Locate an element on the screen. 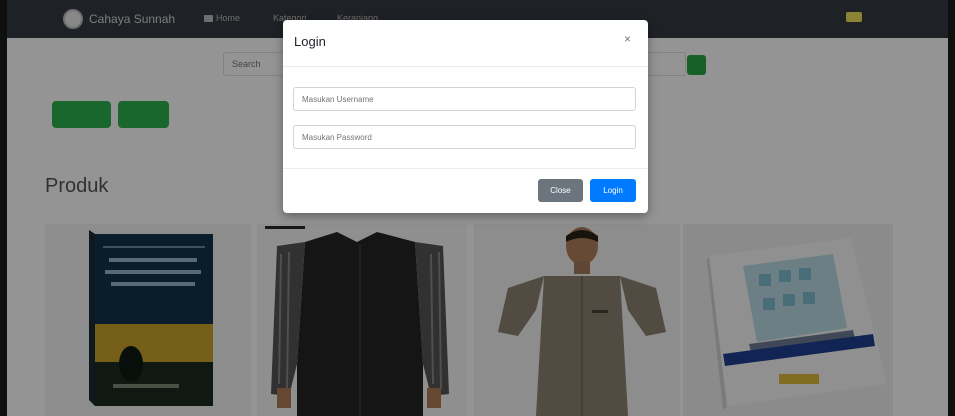 This screenshot has height=416, width=955. modal-header: Login × is located at coordinates (465, 43).